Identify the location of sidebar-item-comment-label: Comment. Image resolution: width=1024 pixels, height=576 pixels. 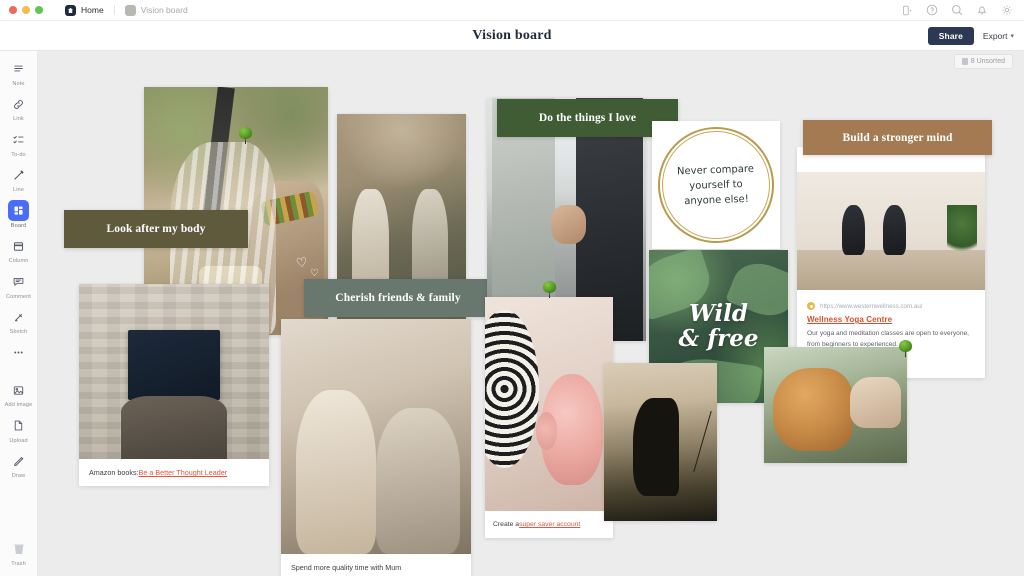
(18, 296).